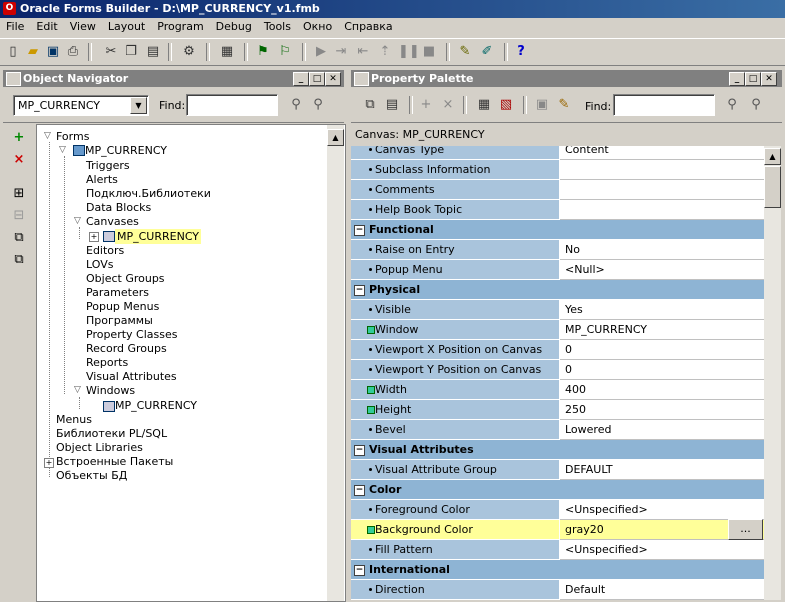 Image resolution: width=785 pixels, height=602 pixels. Describe the element at coordinates (119, 320) in the screenshot. I see `tree-item-program-units: Программы` at that location.